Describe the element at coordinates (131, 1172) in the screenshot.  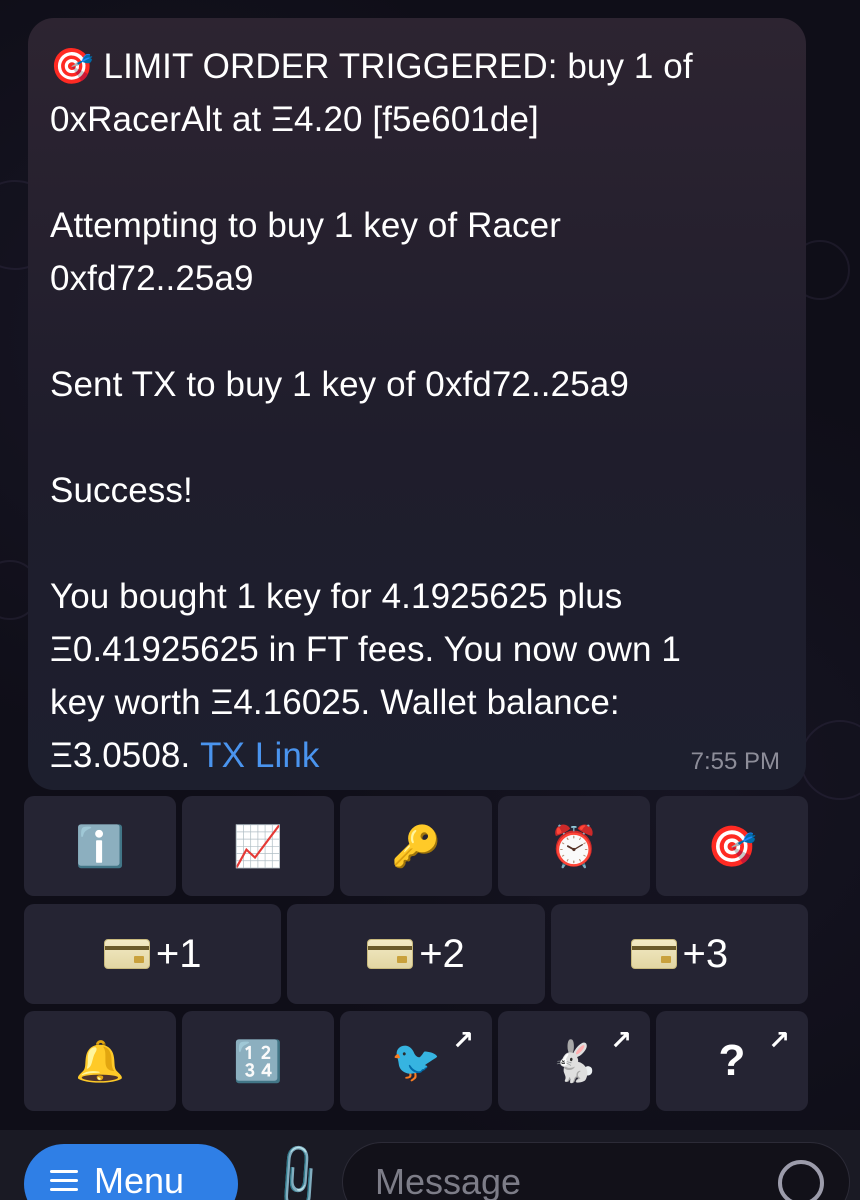
I see `menu-button: Menu` at that location.